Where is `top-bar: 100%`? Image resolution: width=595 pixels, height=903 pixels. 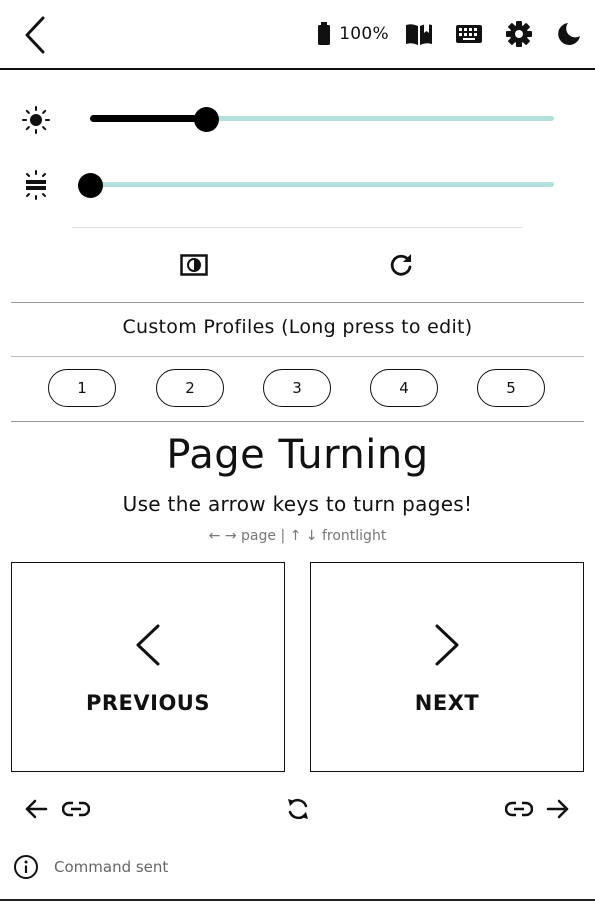
top-bar: 100% is located at coordinates (297, 35).